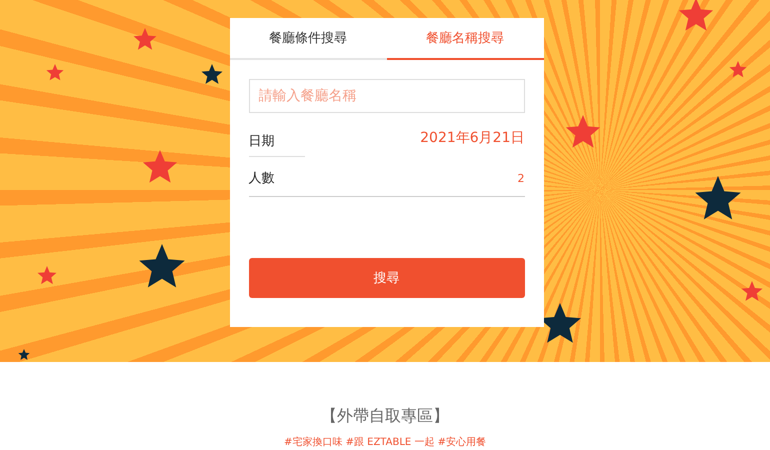 The height and width of the screenshot is (450, 770). Describe the element at coordinates (276, 141) in the screenshot. I see `date-label: 日期` at that location.